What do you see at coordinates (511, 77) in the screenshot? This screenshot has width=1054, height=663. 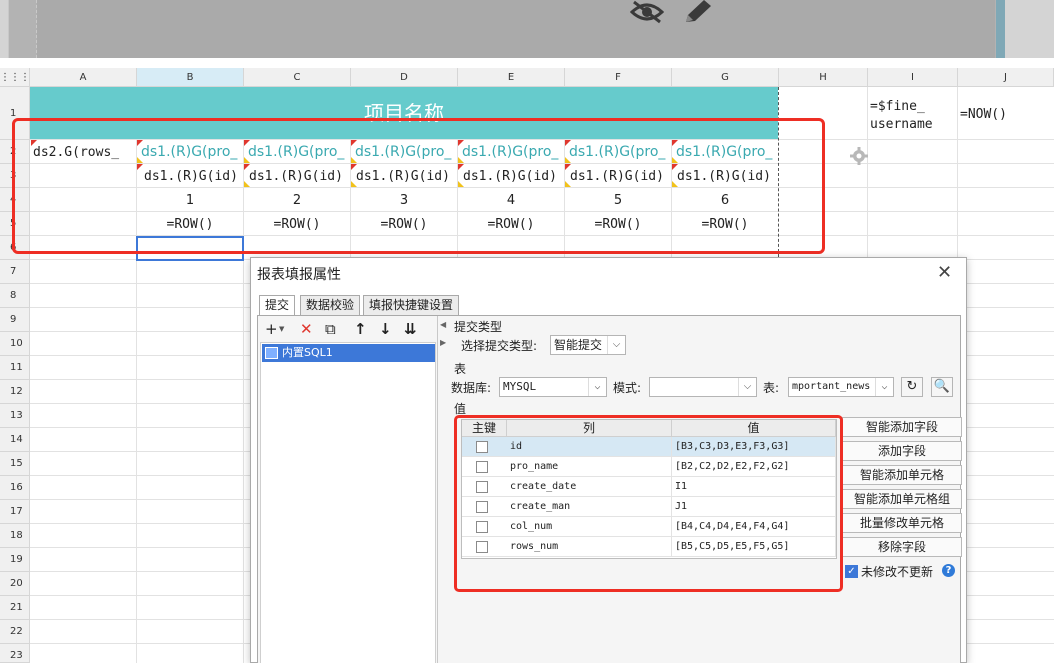 I see `column-header-e: E` at bounding box center [511, 77].